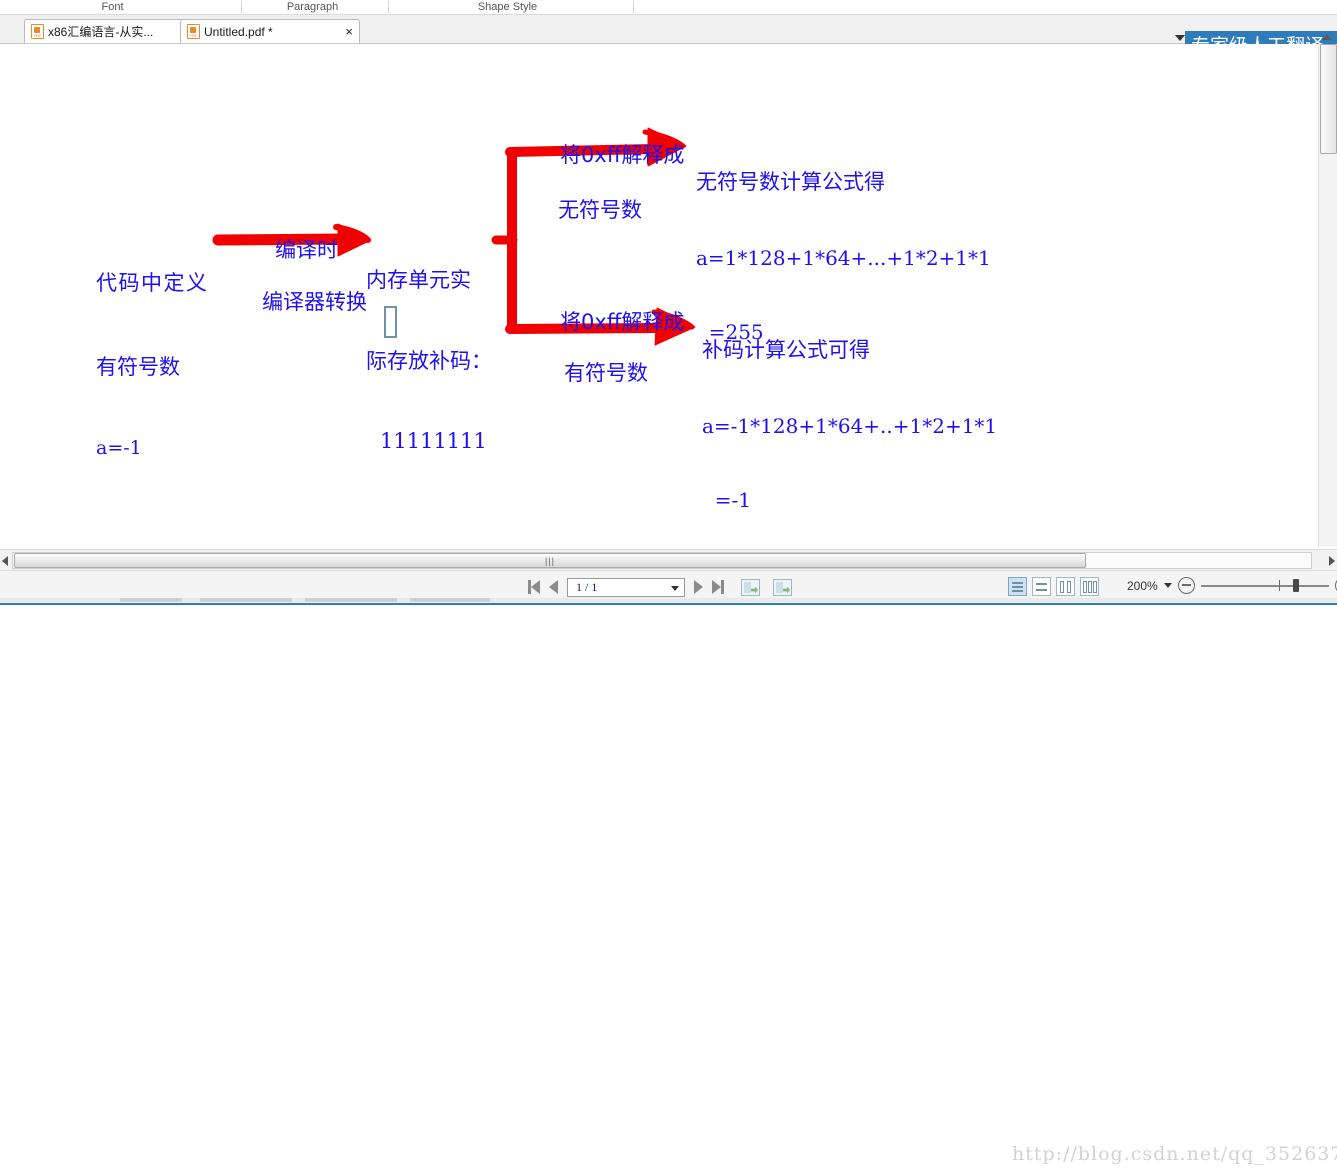 This screenshot has height=1171, width=1337. Describe the element at coordinates (668, 600) in the screenshot. I see `taskbar-stub` at that location.